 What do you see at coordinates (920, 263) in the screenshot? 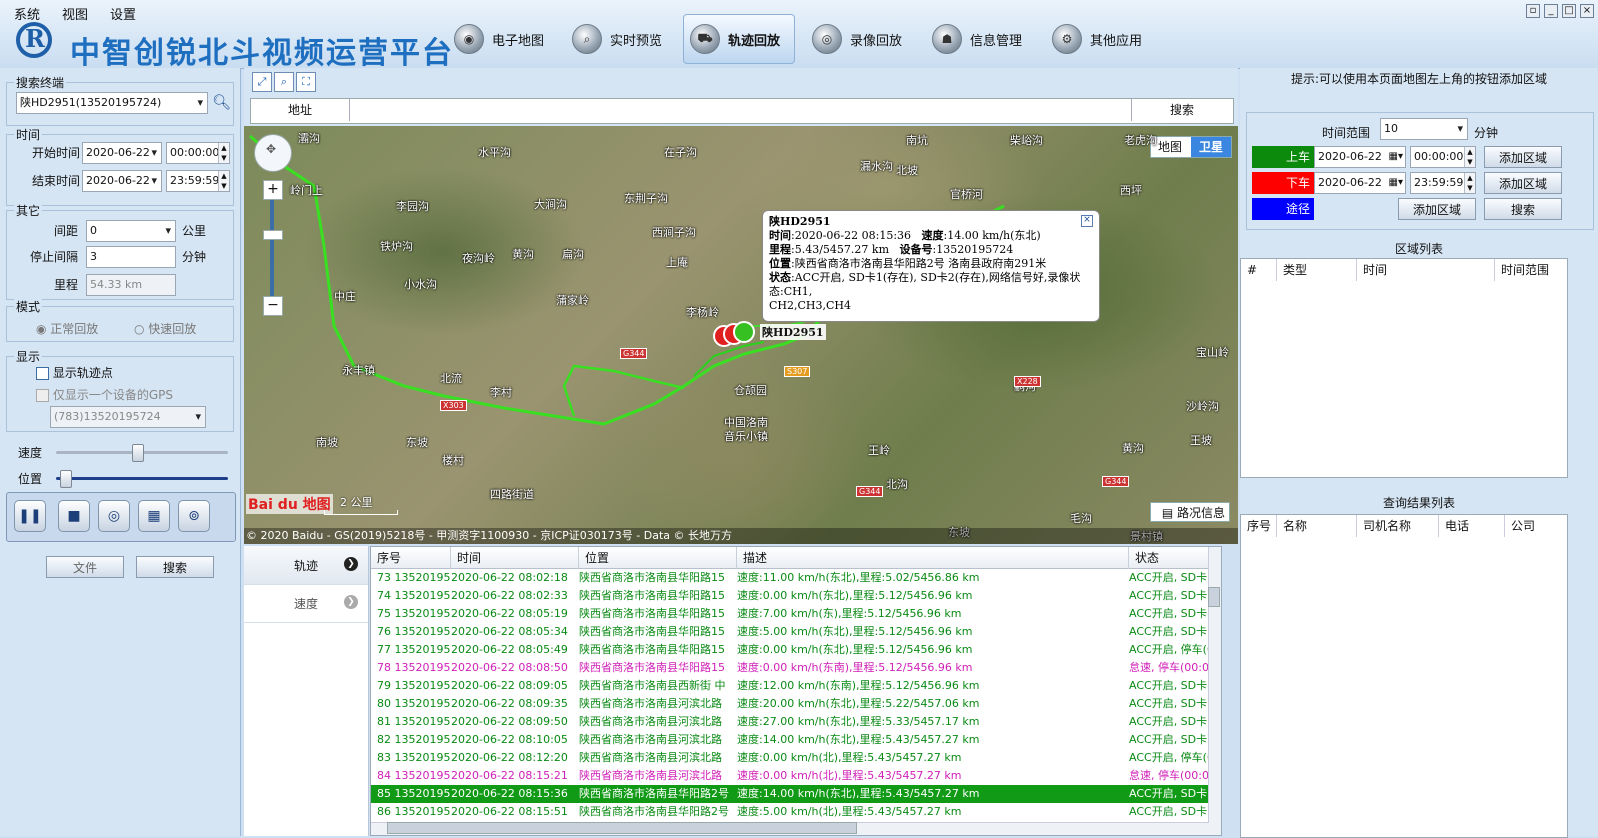
I see `popup-location-value: 陕西省商洛市洛南县华阳路2号 洛南县政府南291米` at bounding box center [920, 263].